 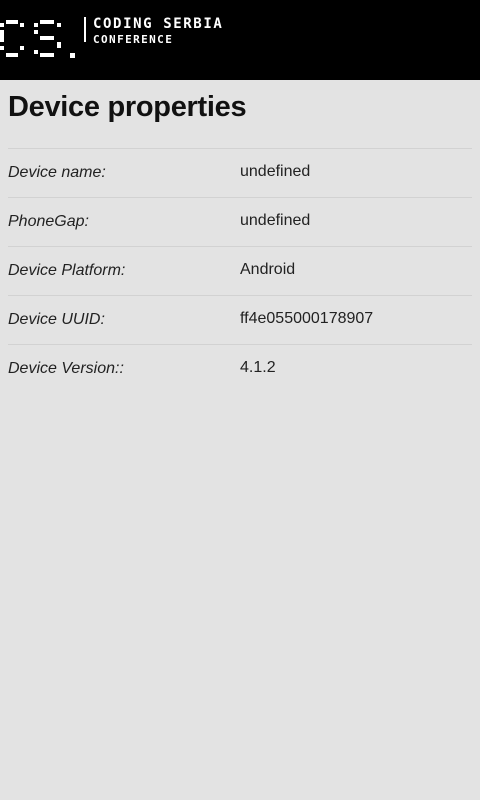 What do you see at coordinates (57, 172) in the screenshot?
I see `property-label: Device name:` at bounding box center [57, 172].